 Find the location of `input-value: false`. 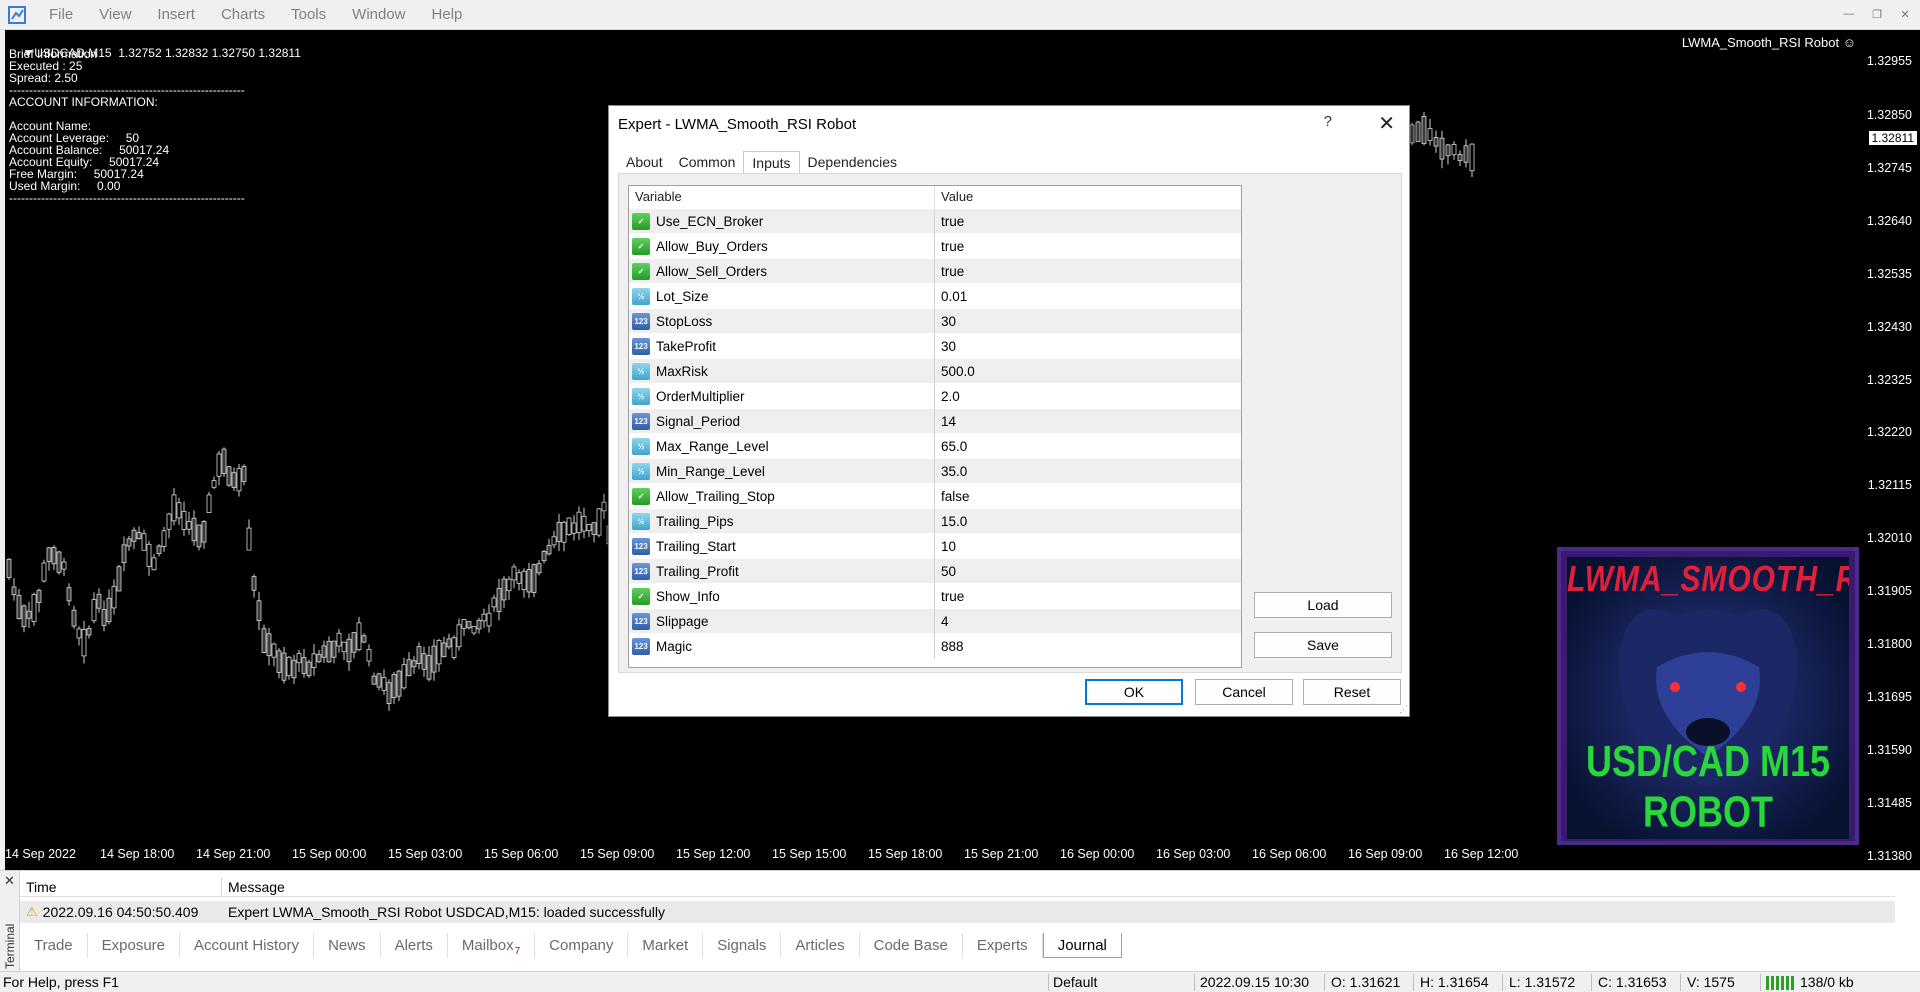

input-value: false is located at coordinates (1088, 496).